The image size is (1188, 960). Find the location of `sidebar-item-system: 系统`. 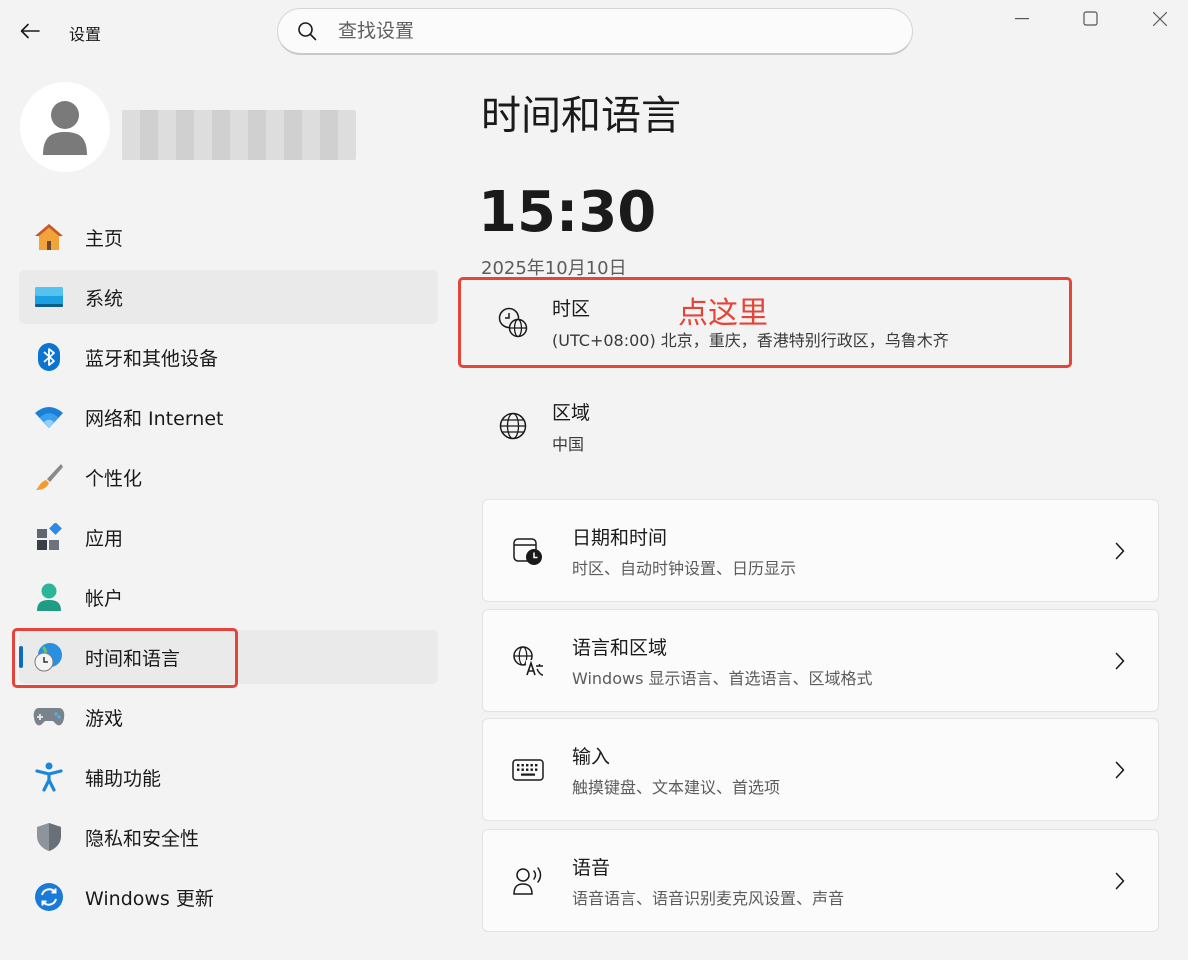

sidebar-item-system: 系统 is located at coordinates (228, 297).